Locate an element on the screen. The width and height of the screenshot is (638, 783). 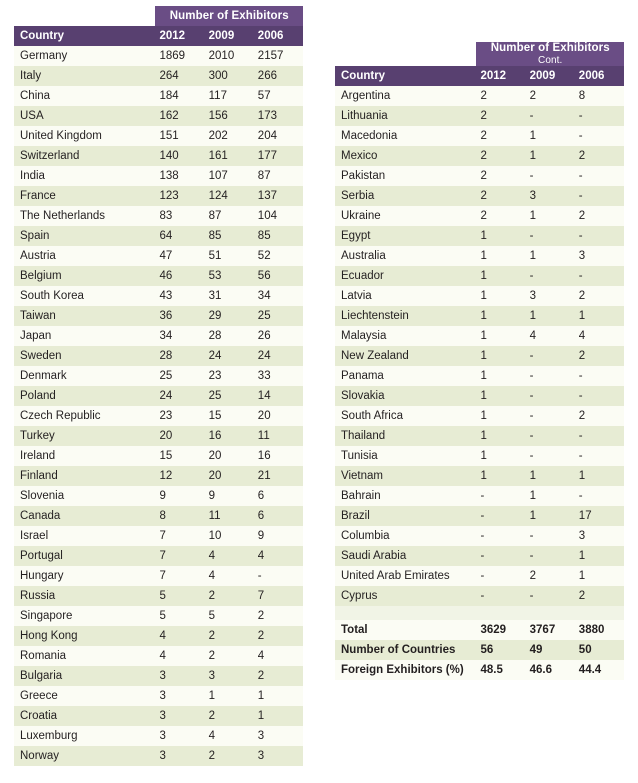
cell-2012: 184 is located at coordinates (180, 96).